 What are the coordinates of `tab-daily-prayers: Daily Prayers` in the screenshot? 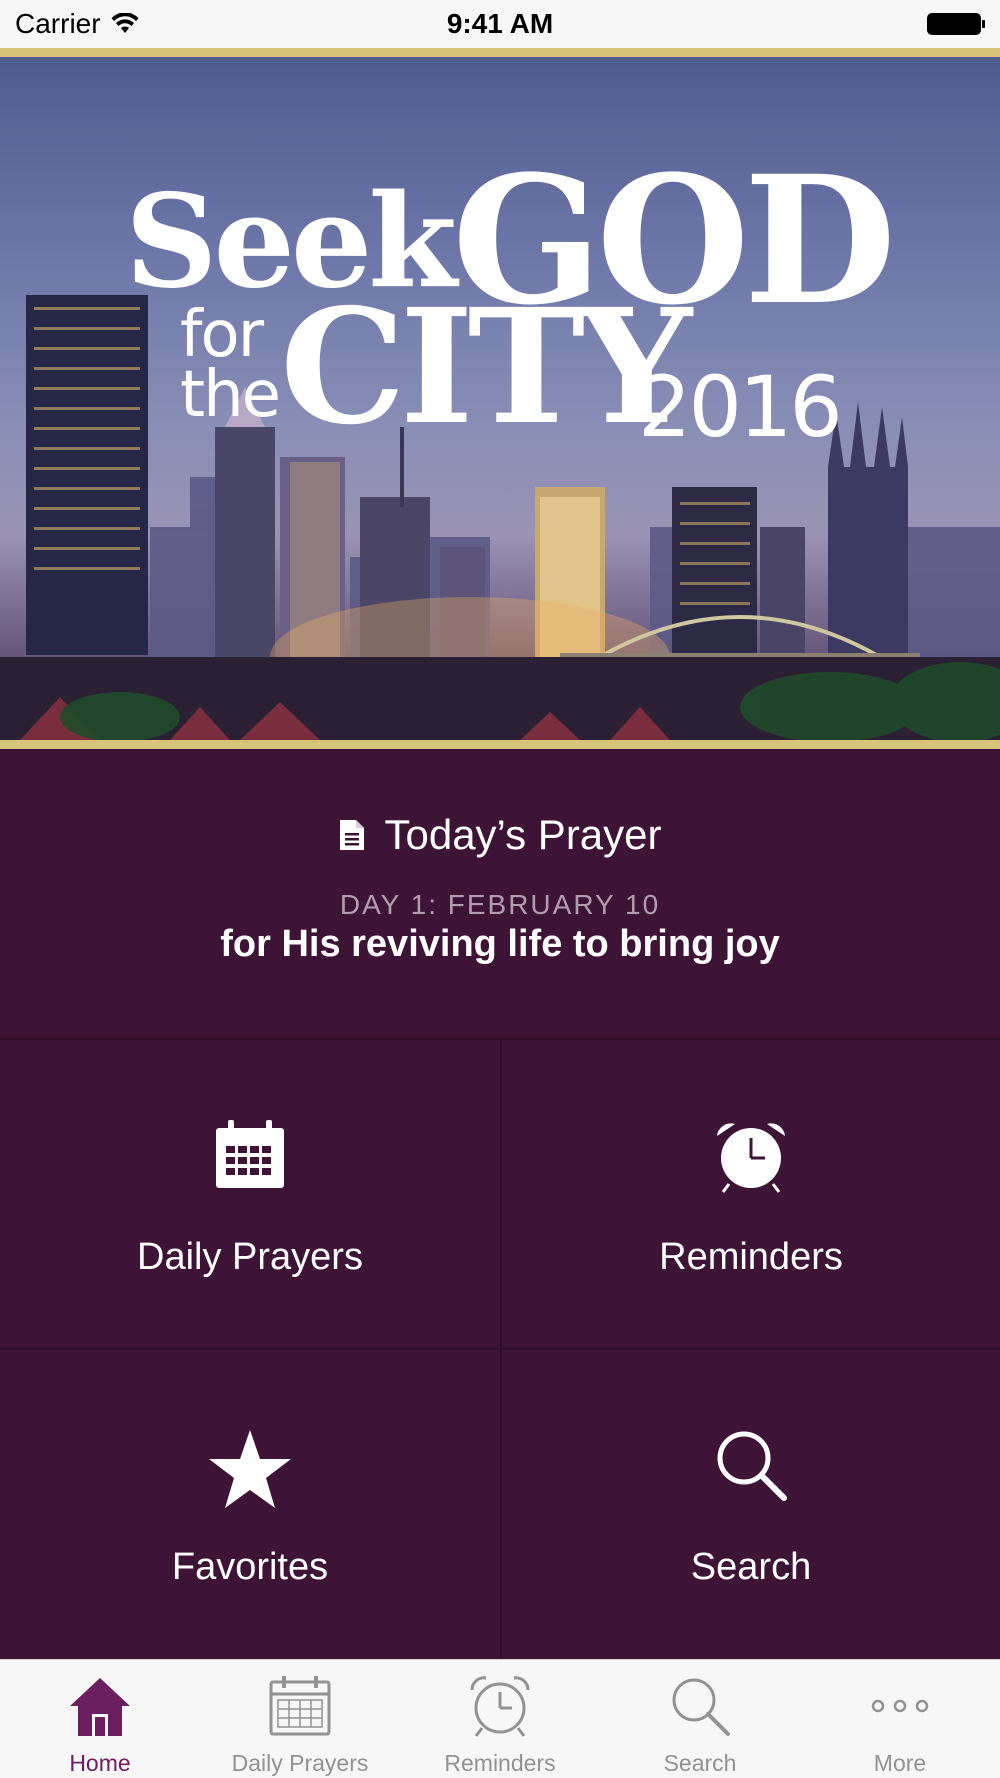 It's located at (300, 1719).